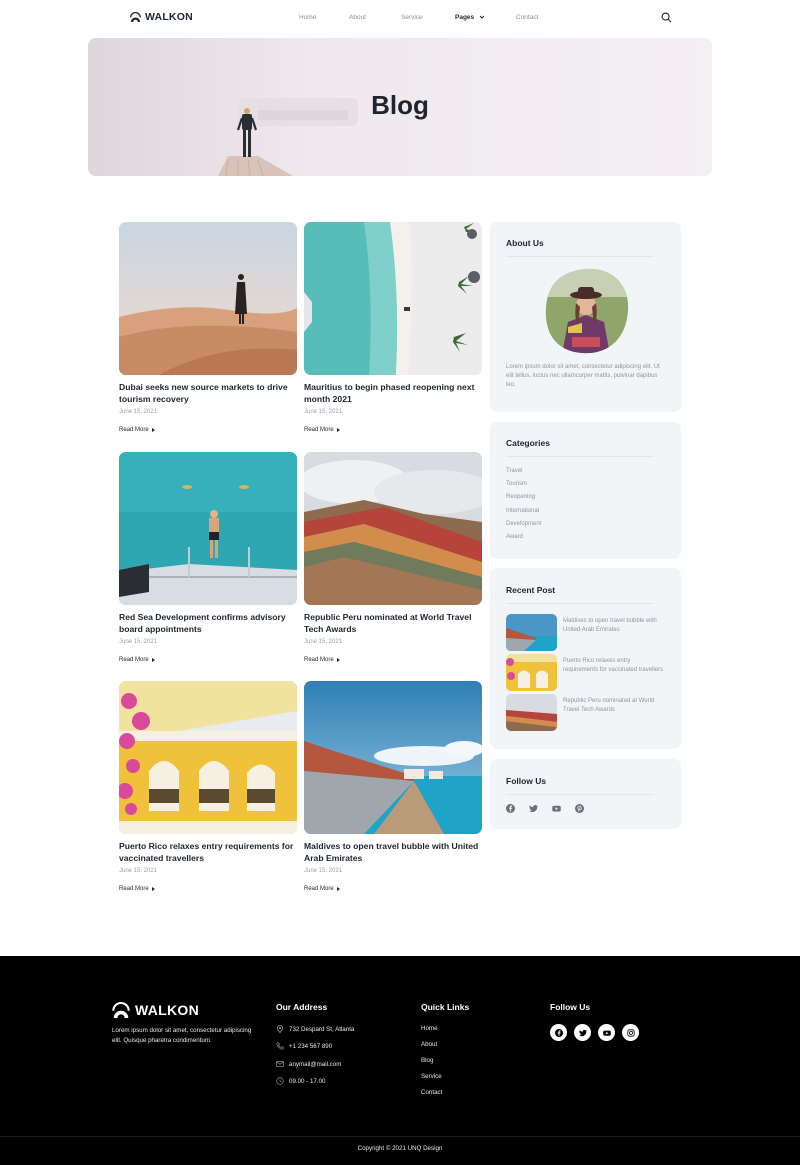 The height and width of the screenshot is (1165, 800). I want to click on footer-facebook-button, so click(558, 1032).